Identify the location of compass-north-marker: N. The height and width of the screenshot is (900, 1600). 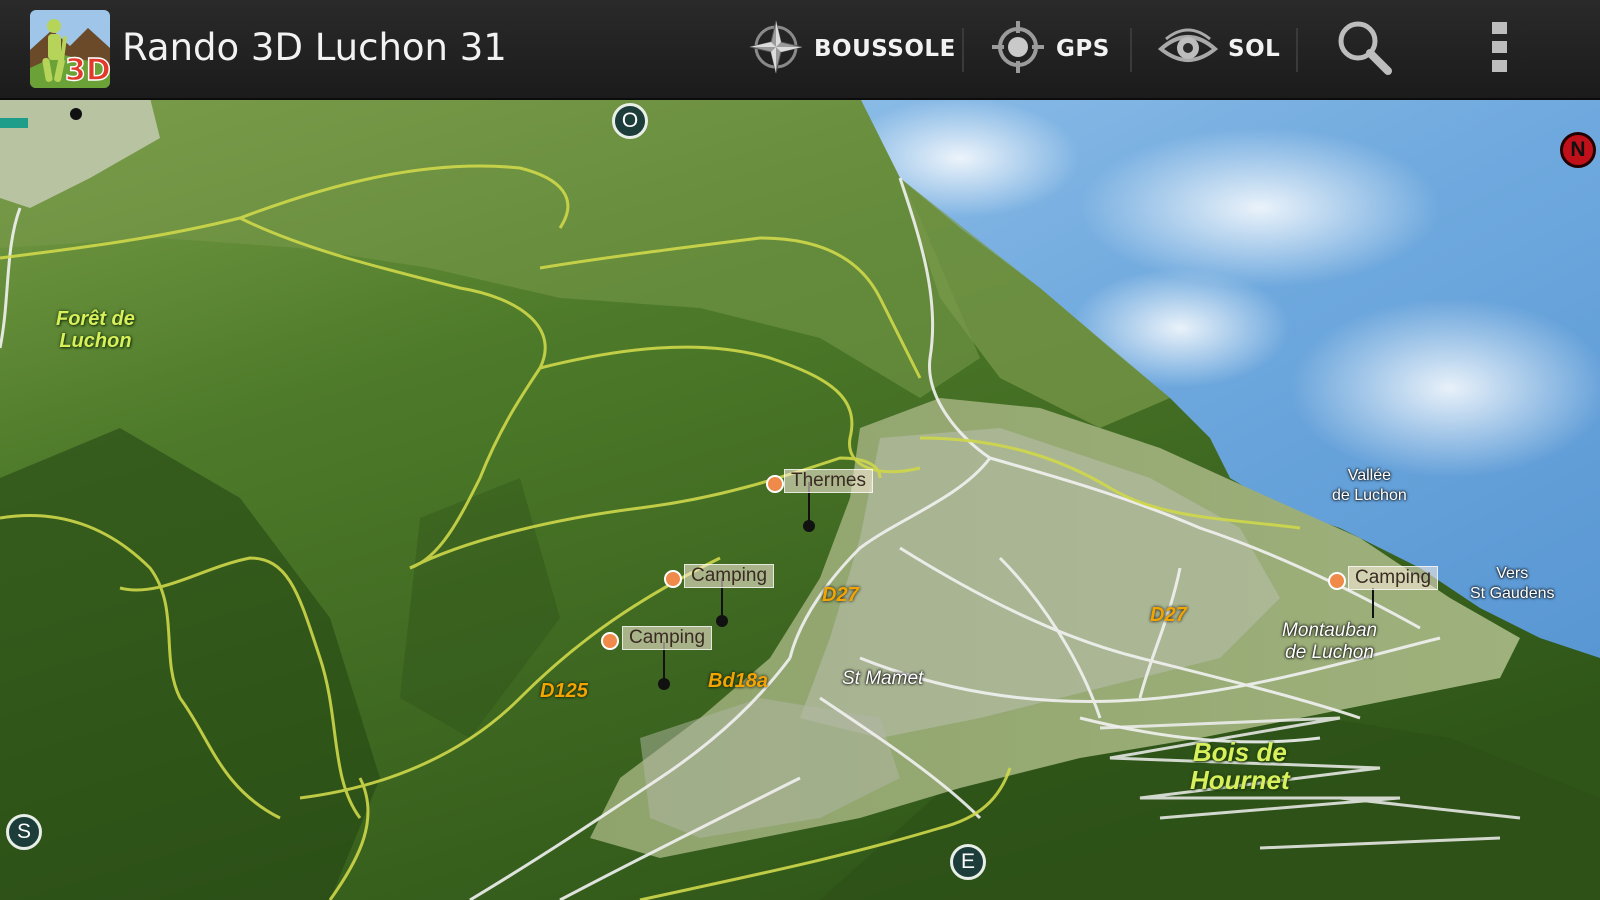
(1578, 150).